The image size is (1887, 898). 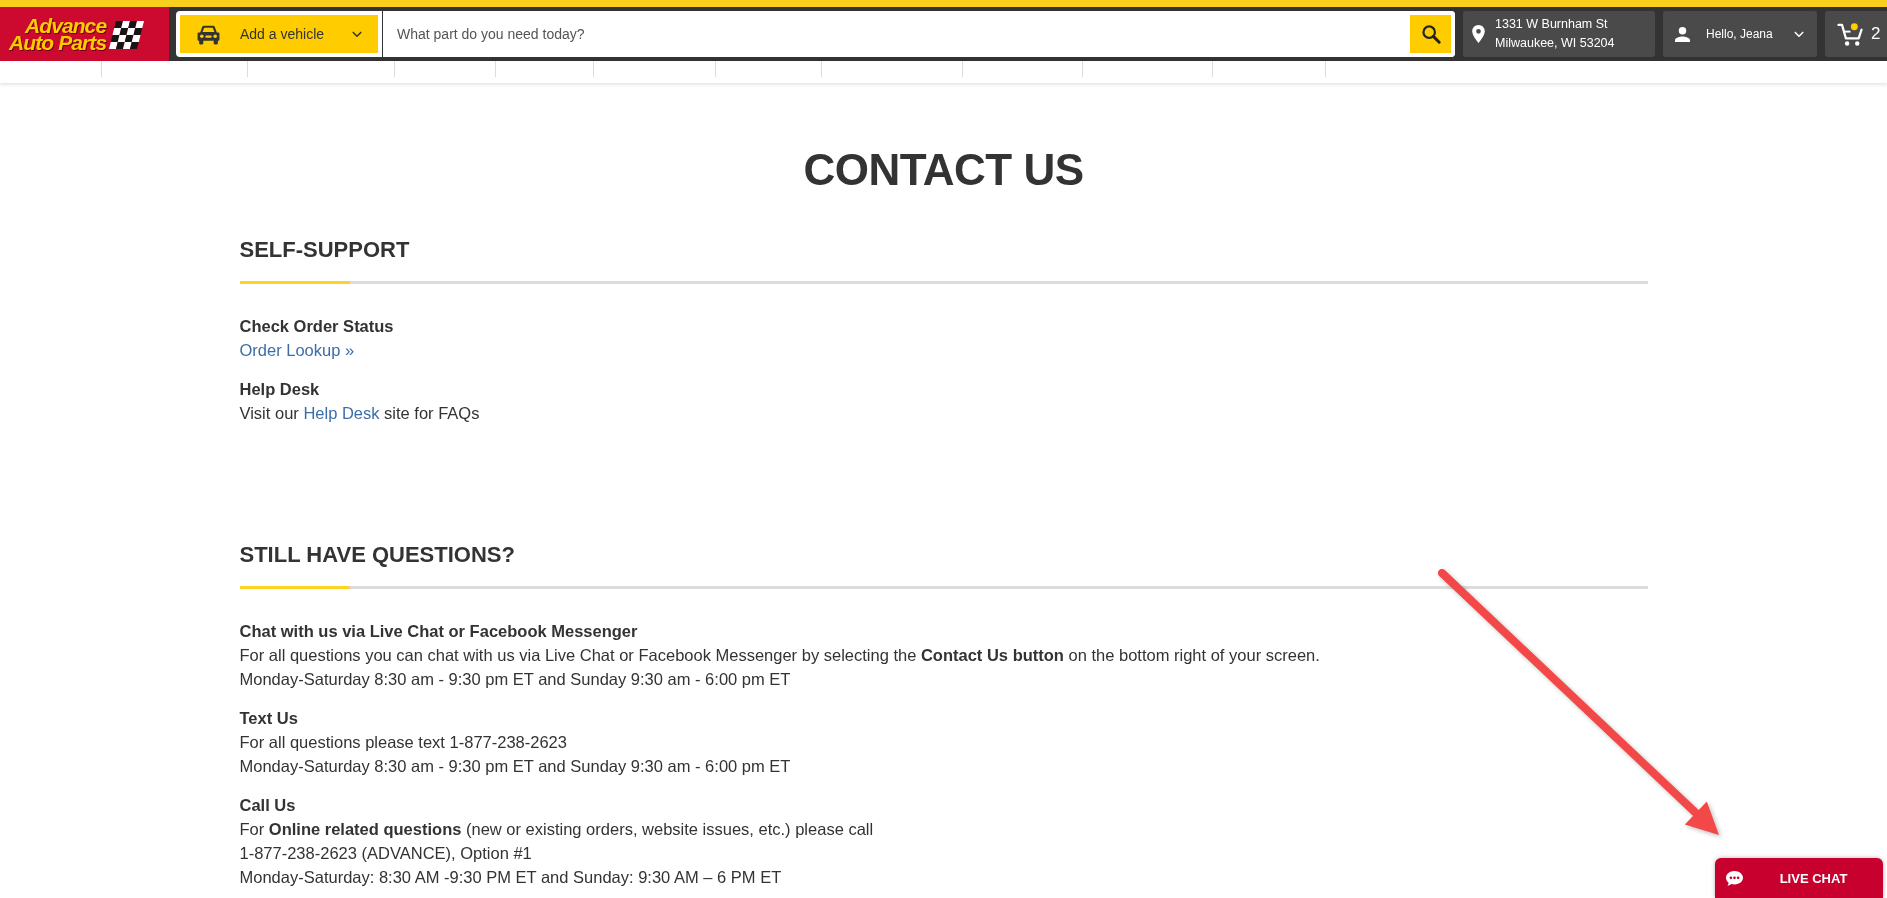 I want to click on body-text: Visit our Help Desk site for FAQs, so click(x=360, y=413).